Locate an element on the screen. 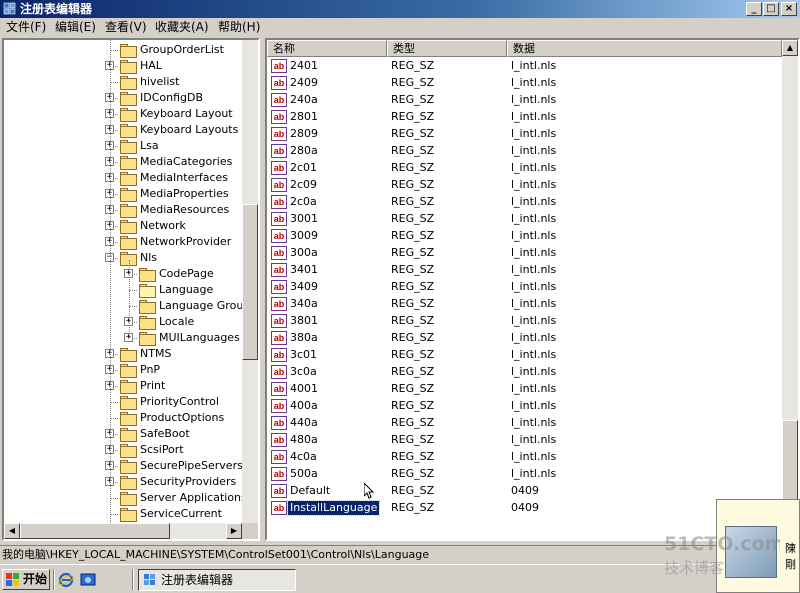  menu-favorites: 收藏夹(A) is located at coordinates (182, 27).